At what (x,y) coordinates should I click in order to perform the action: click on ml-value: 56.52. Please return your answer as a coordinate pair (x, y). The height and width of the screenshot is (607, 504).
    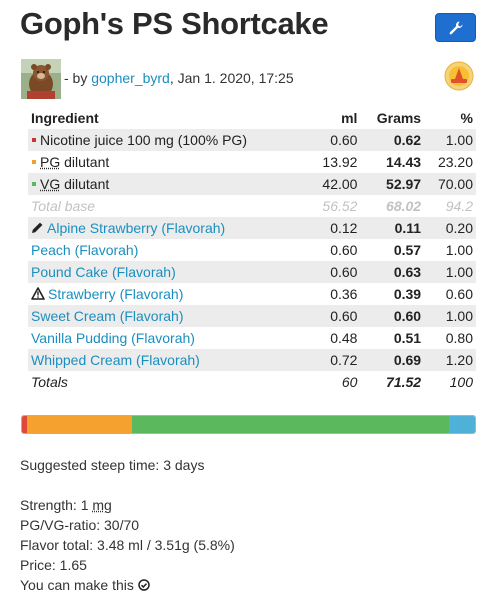
    Looking at the image, I should click on (340, 206).